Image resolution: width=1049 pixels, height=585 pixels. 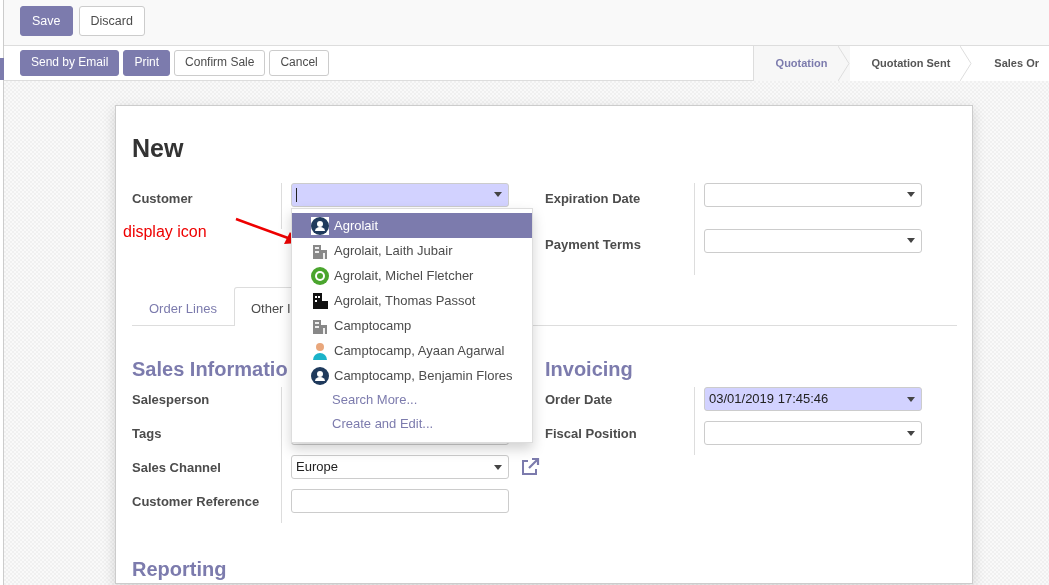 I want to click on side-marker, so click(x=2, y=69).